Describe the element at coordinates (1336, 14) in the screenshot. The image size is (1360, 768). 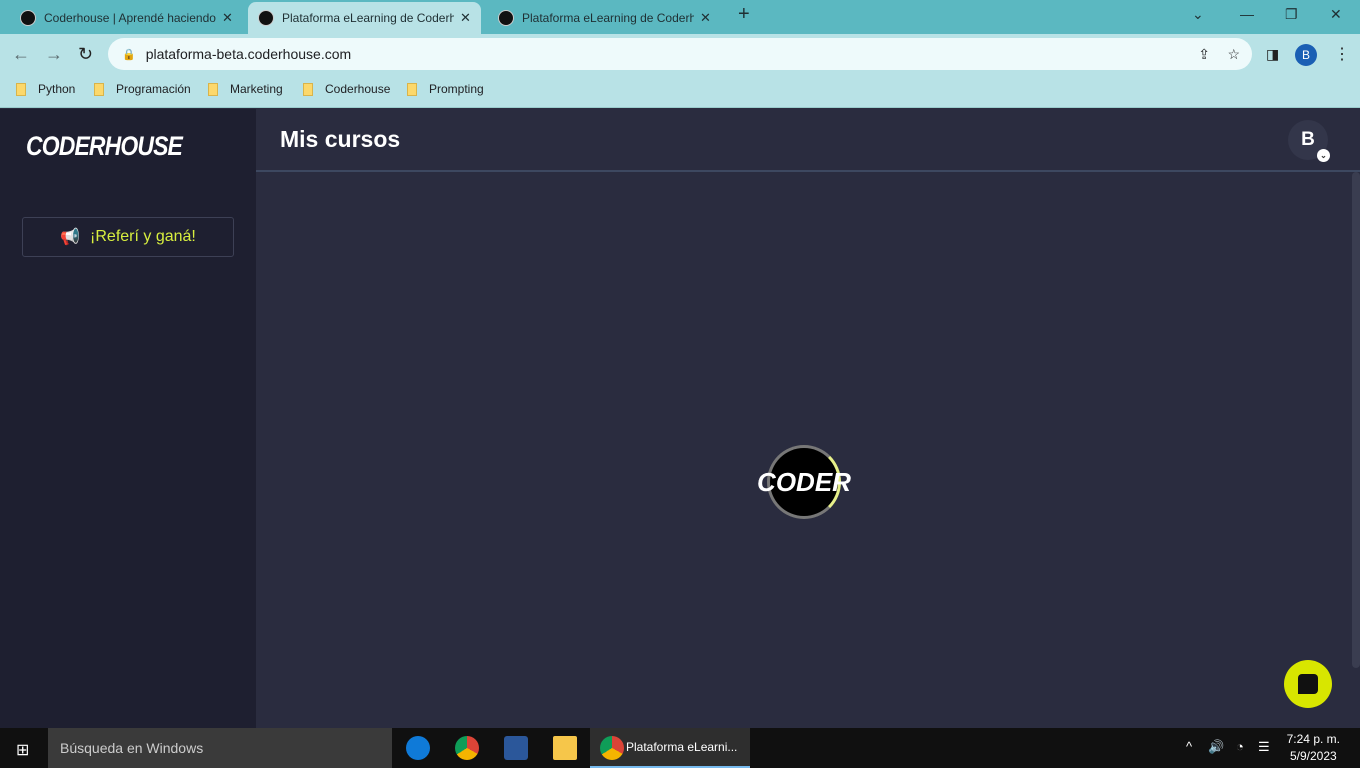
I see `close-window-button: ✕` at that location.